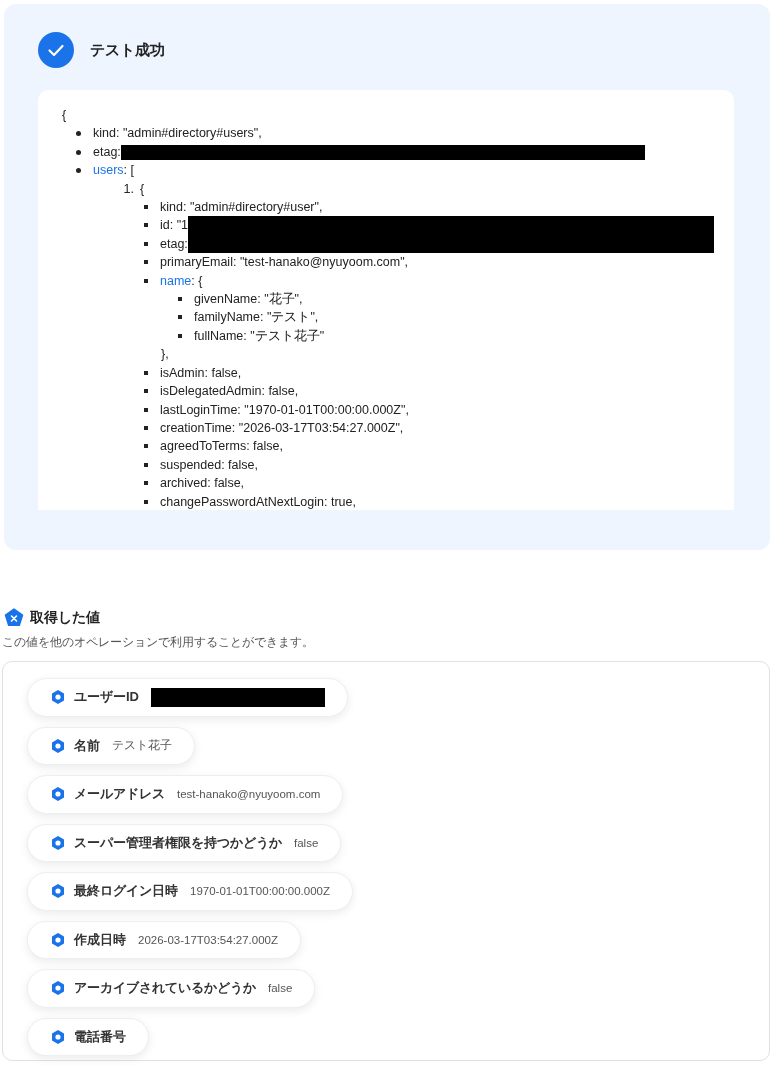 The image size is (778, 1078). What do you see at coordinates (14, 618) in the screenshot?
I see `close-icon` at bounding box center [14, 618].